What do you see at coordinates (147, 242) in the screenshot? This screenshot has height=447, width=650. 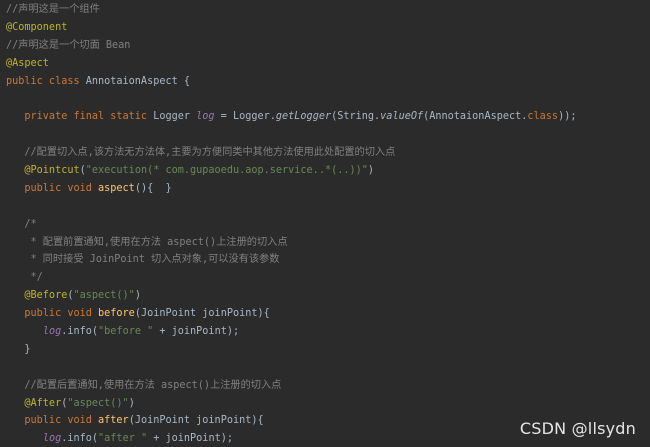 I see `code-token-comment: * 配置前置通知,使用在方法 aspect()上注册的切入点` at bounding box center [147, 242].